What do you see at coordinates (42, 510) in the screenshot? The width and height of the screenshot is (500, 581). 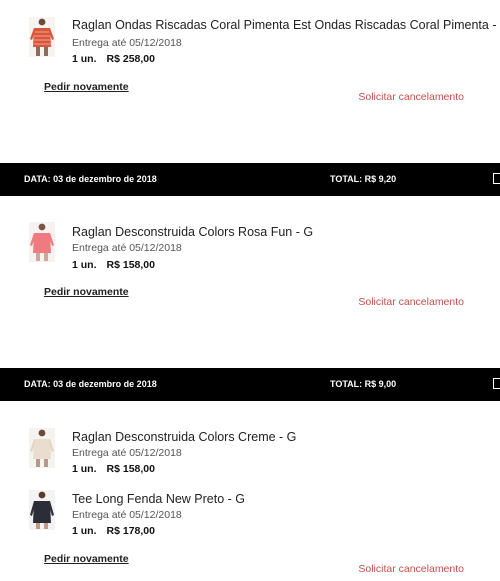 I see `black-tee-thumbnail` at bounding box center [42, 510].